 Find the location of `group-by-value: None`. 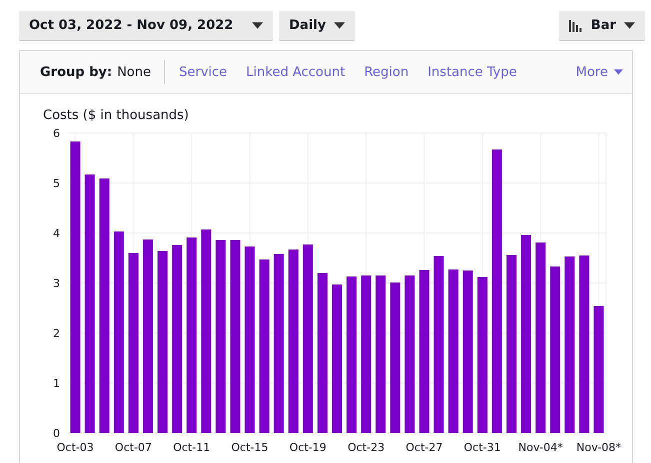

group-by-value: None is located at coordinates (134, 72).